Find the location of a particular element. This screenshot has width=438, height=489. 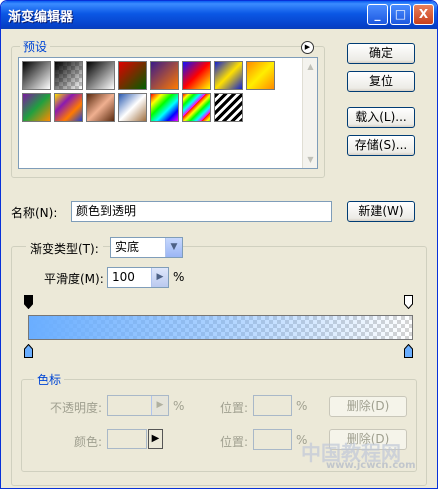

gradient-type-label: 渐变类型(T): is located at coordinates (64, 248).